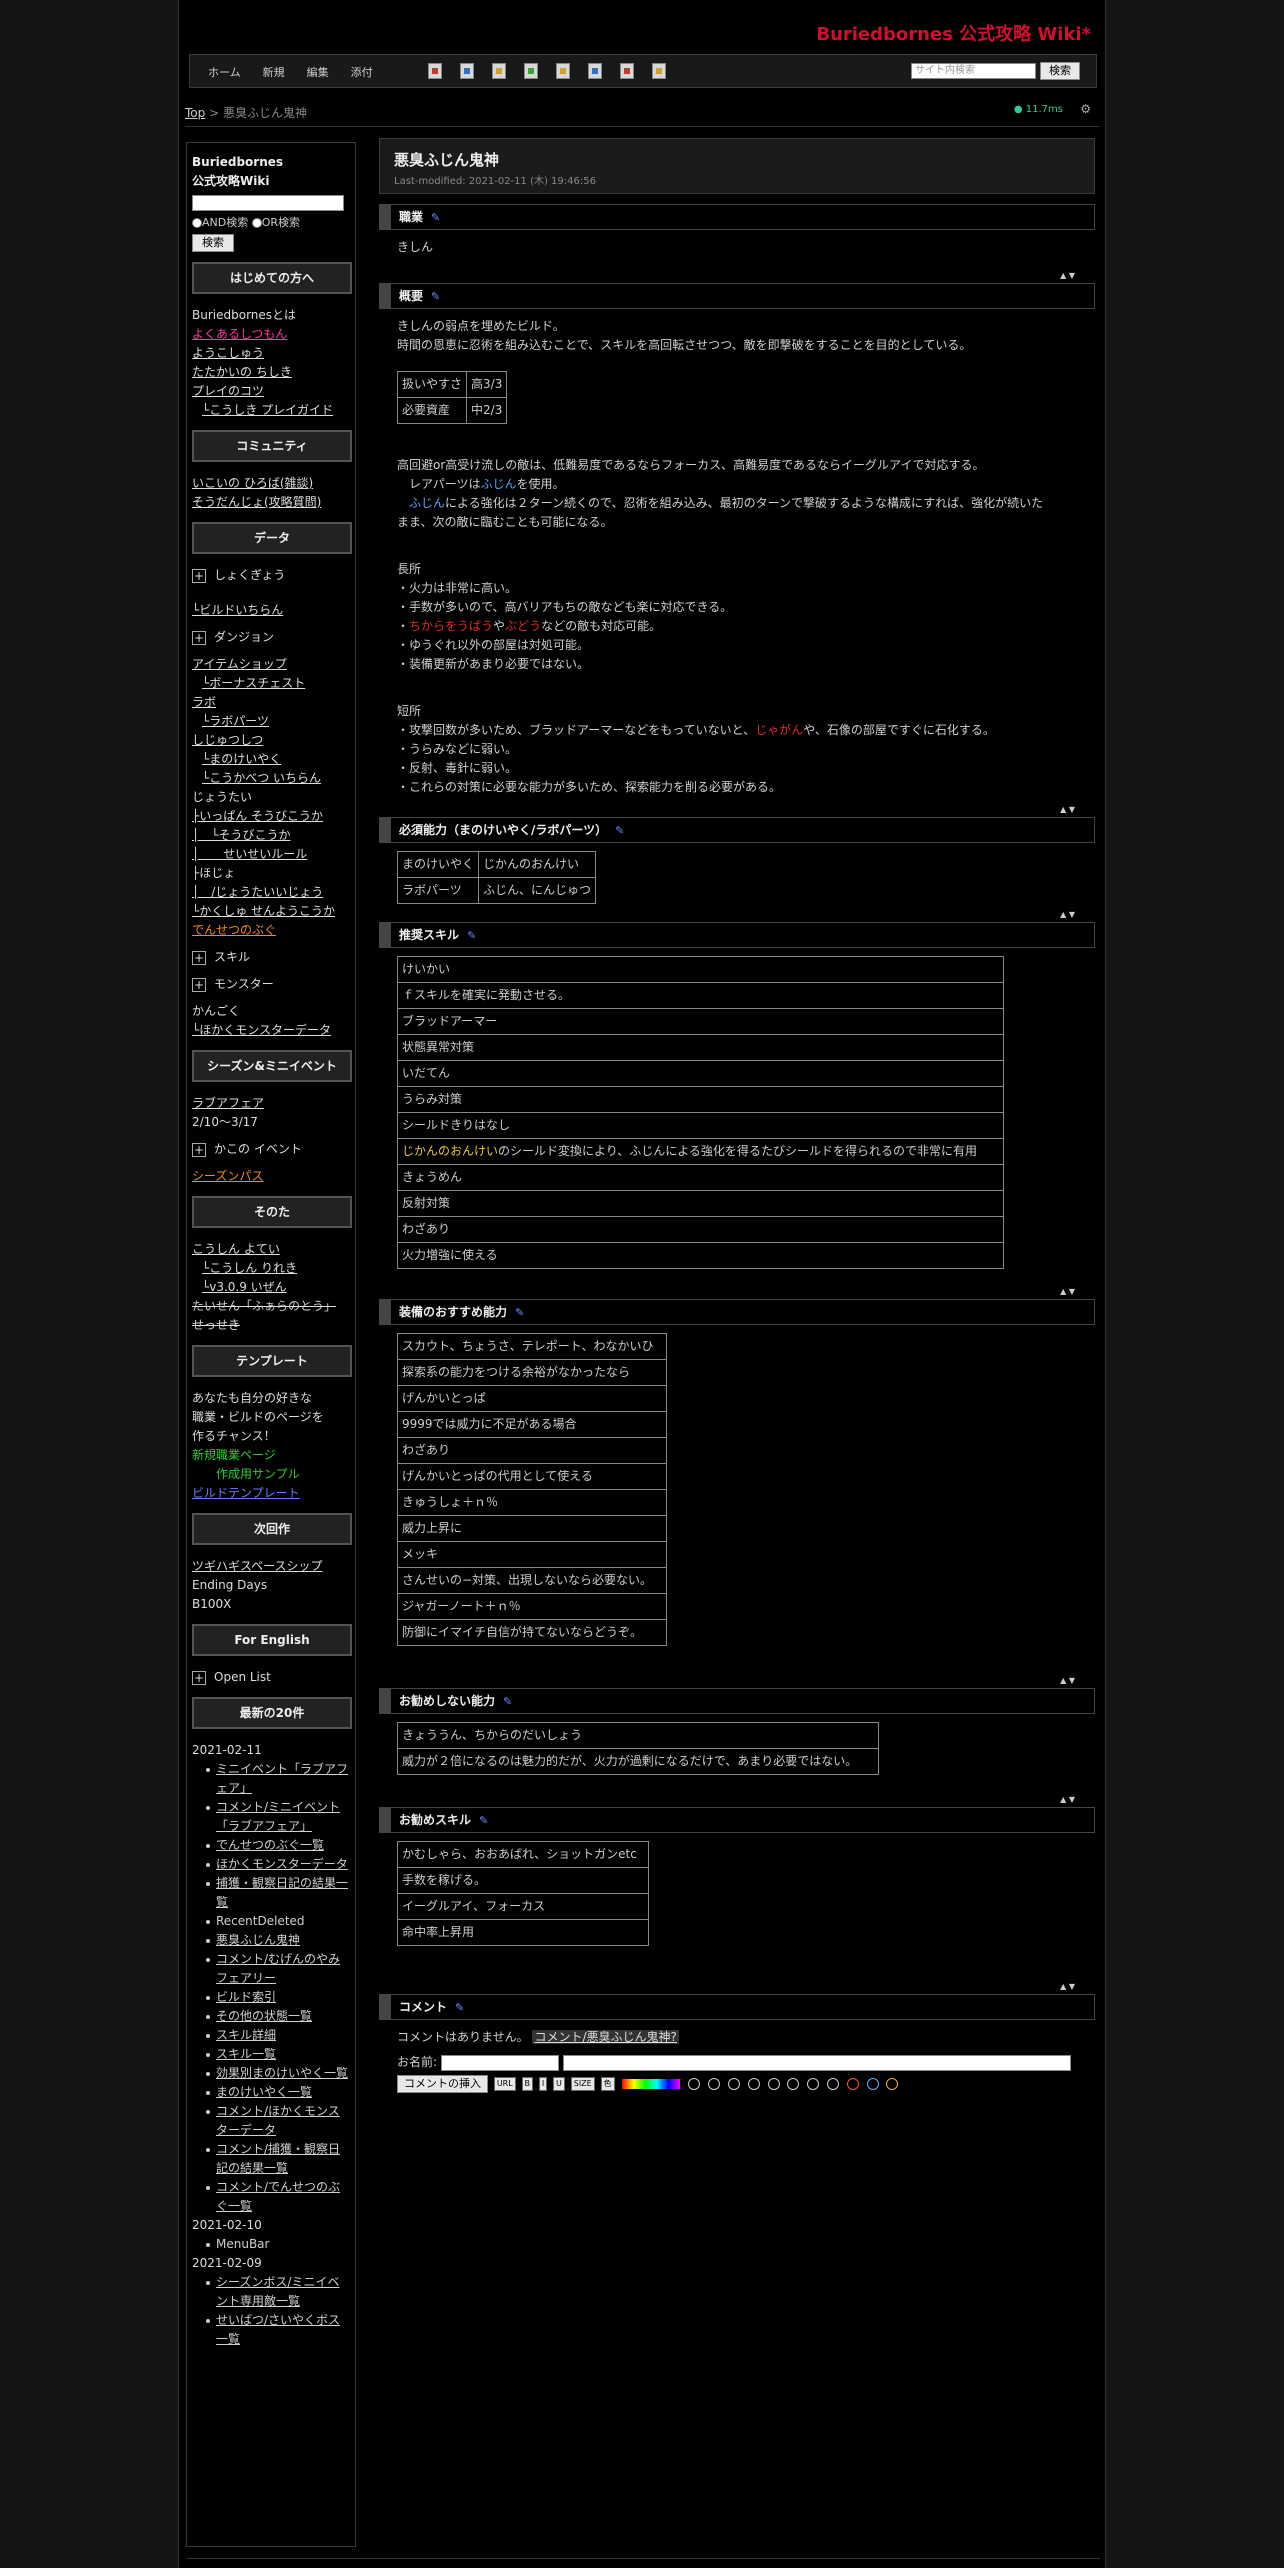  Describe the element at coordinates (271, 759) in the screenshot. I see `link-pacts: └まのけいやく` at that location.